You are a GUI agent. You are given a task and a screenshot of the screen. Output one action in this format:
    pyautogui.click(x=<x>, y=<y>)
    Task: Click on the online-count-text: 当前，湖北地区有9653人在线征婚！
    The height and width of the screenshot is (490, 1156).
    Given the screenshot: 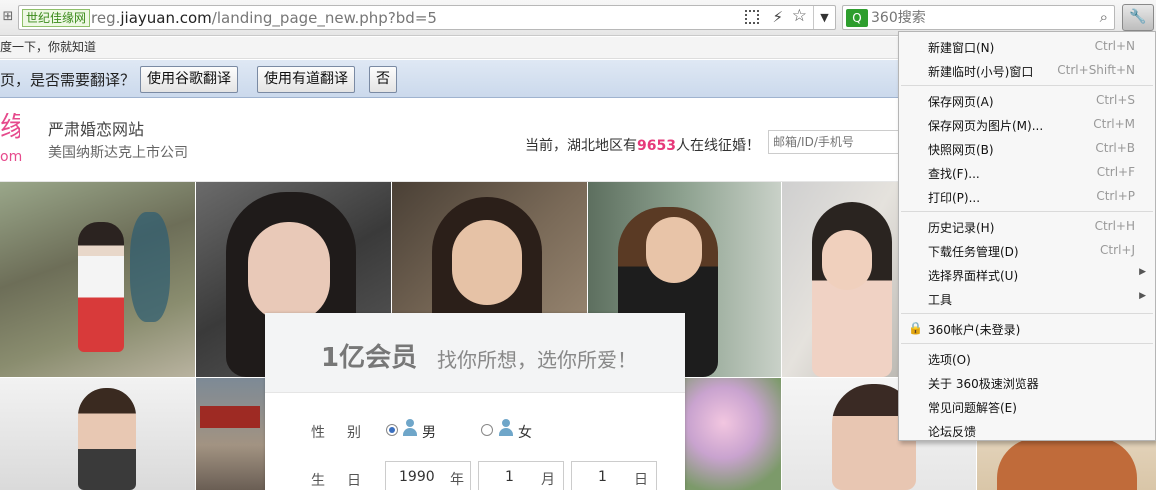 What is the action you would take?
    pyautogui.click(x=642, y=145)
    